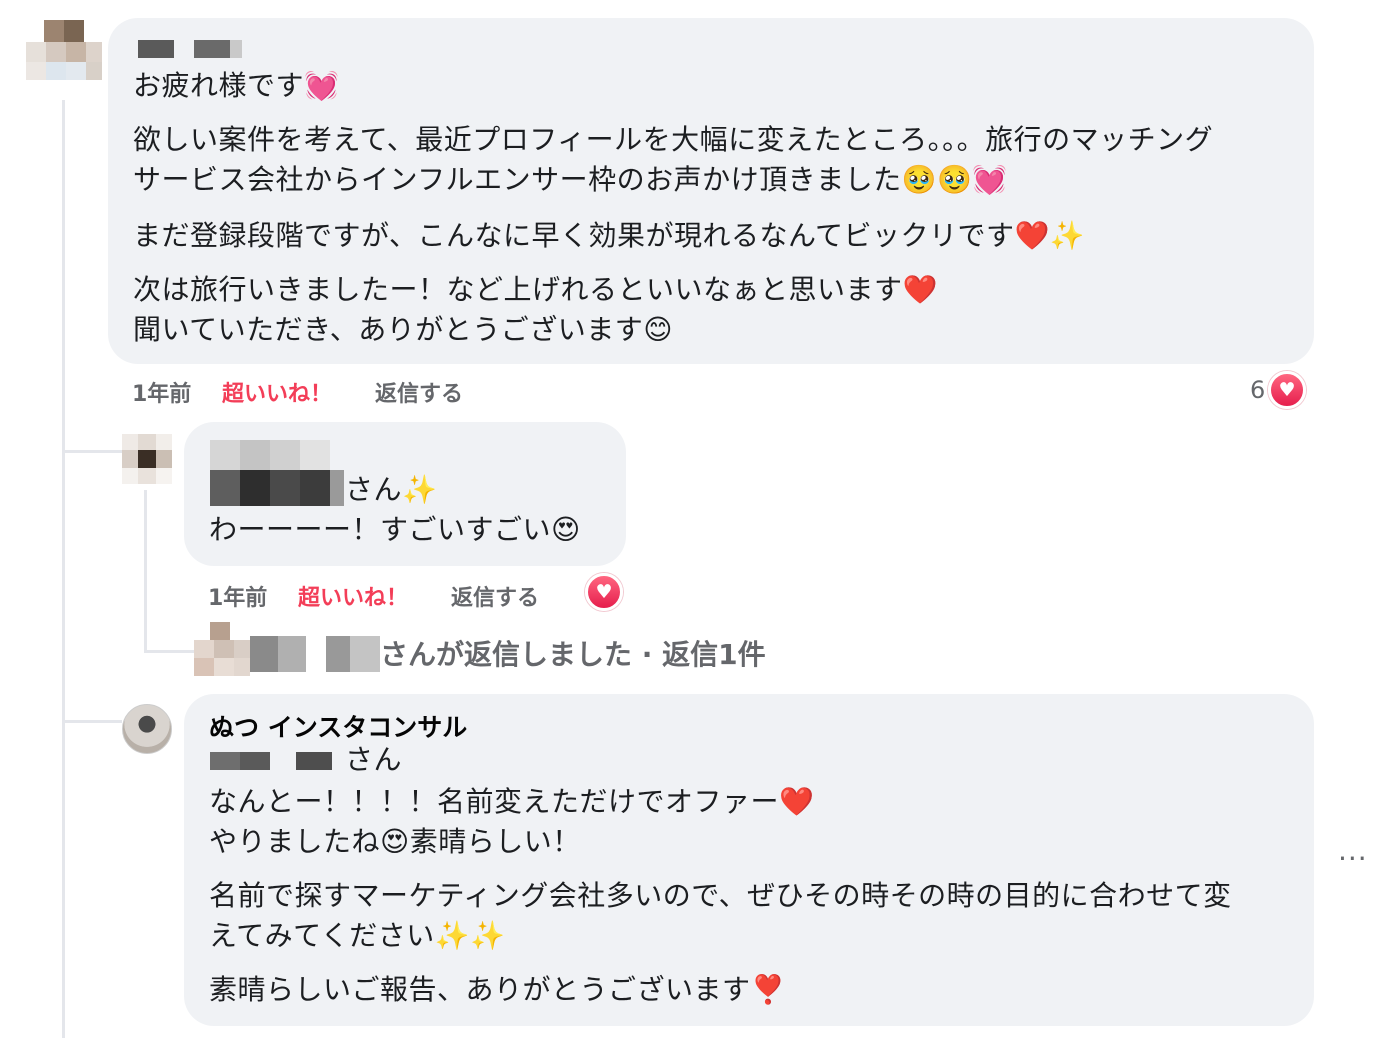 This screenshot has width=1374, height=1038. Describe the element at coordinates (512, 801) in the screenshot. I see `comment-text-line: なんとー！！！！名前変えただけでオファー❤️` at that location.